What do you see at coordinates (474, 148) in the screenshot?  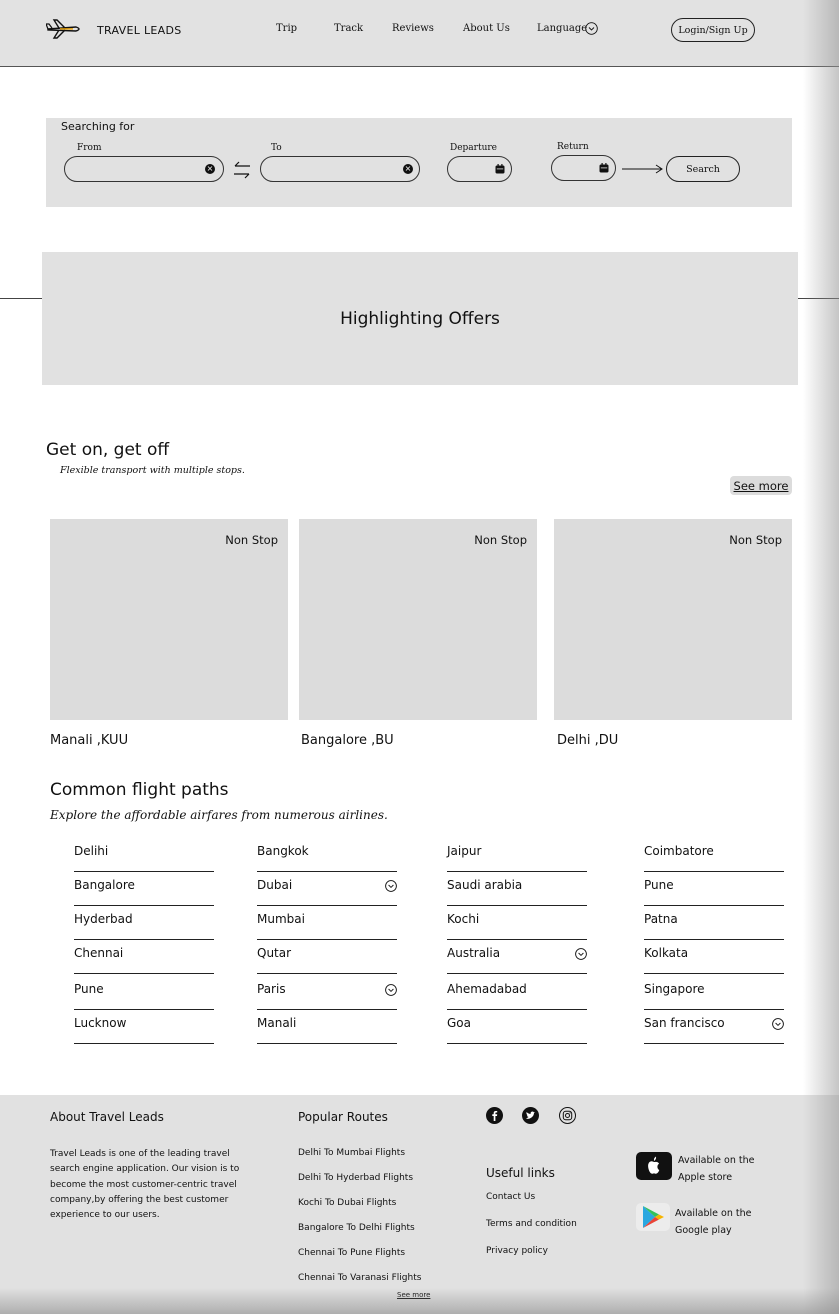 I see `departure-label: Departure` at bounding box center [474, 148].